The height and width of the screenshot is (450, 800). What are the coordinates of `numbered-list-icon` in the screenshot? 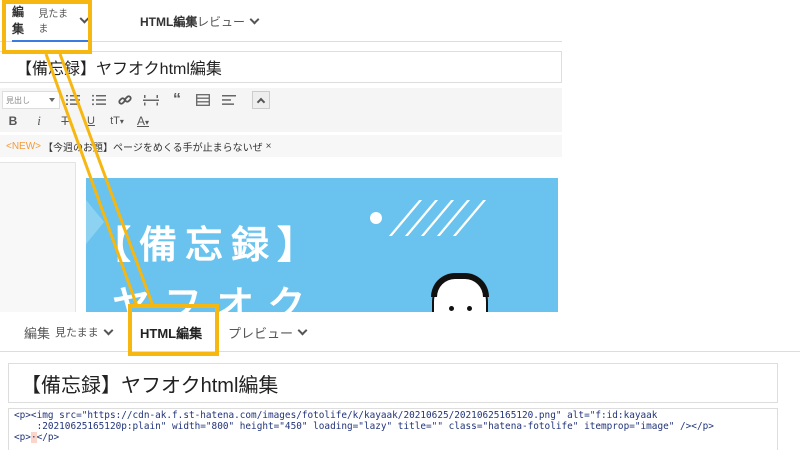 It's located at (73, 100).